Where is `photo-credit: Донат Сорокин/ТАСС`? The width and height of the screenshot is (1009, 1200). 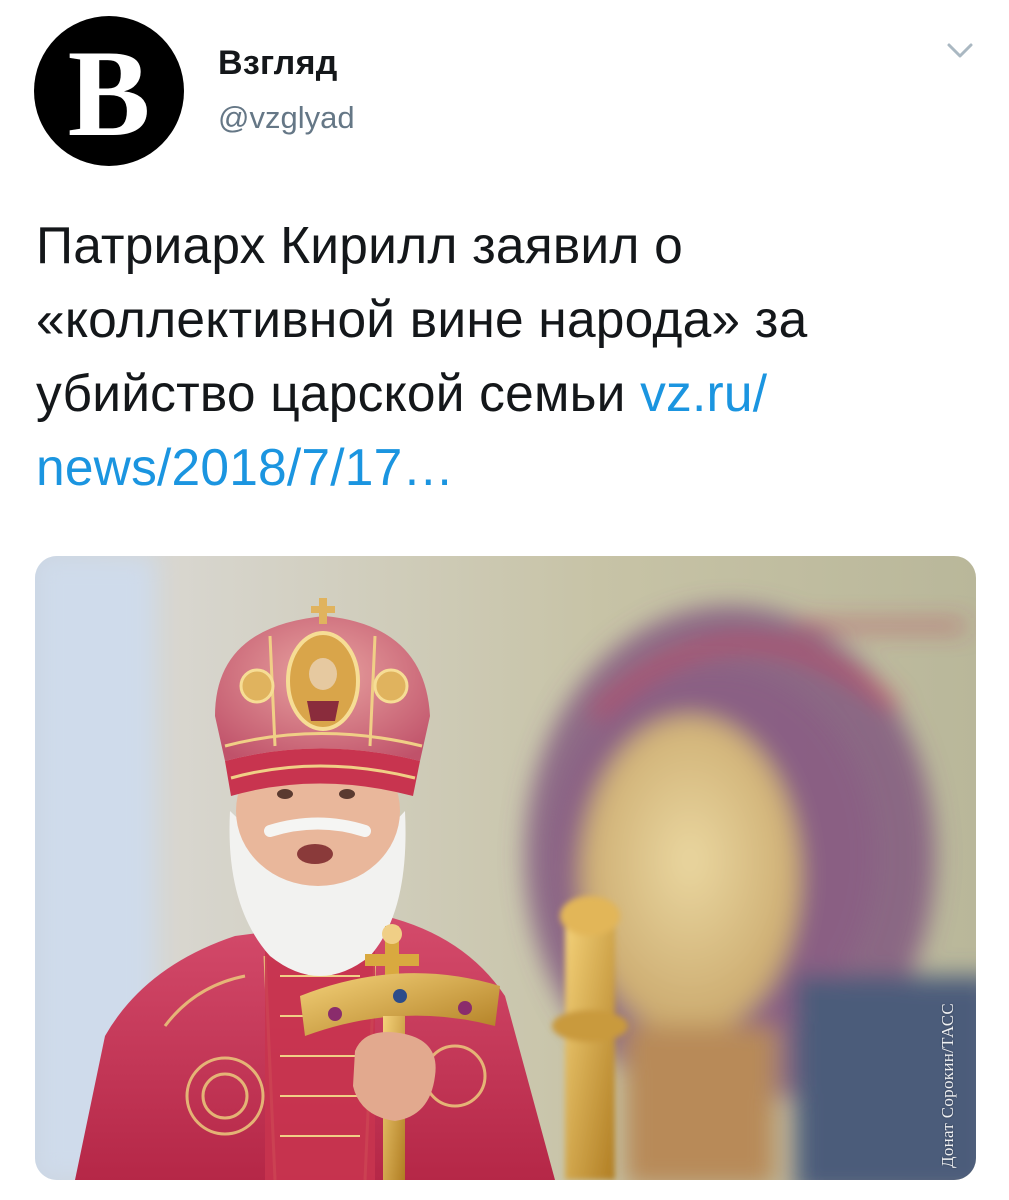 photo-credit: Донат Сорокин/ТАСС is located at coordinates (947, 1085).